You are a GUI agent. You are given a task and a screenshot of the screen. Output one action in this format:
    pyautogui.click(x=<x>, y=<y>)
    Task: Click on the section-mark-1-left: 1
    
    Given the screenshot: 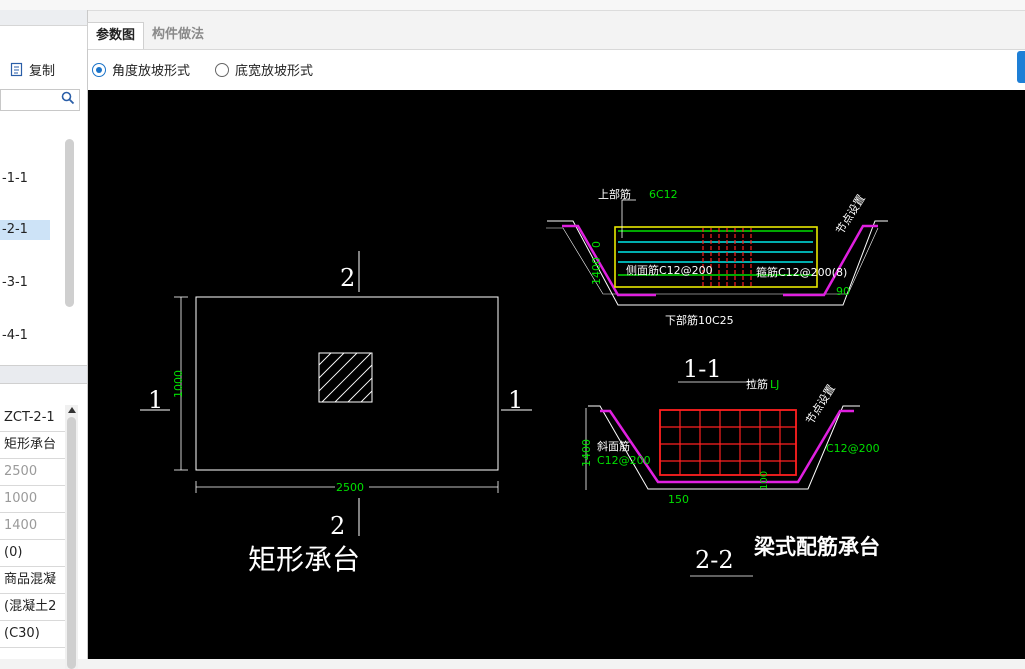 What is the action you would take?
    pyautogui.click(x=155, y=400)
    